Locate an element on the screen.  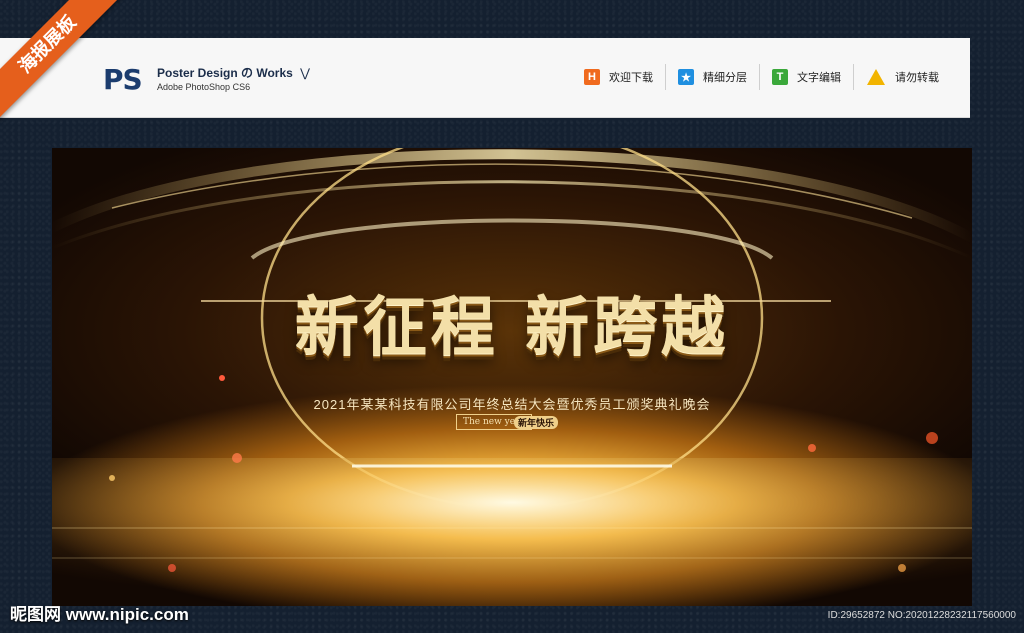
poster-subtitle: 2021年某某科技有限公司年终总结大会暨优秀员工颁奖典礼晚会 is located at coordinates (512, 404).